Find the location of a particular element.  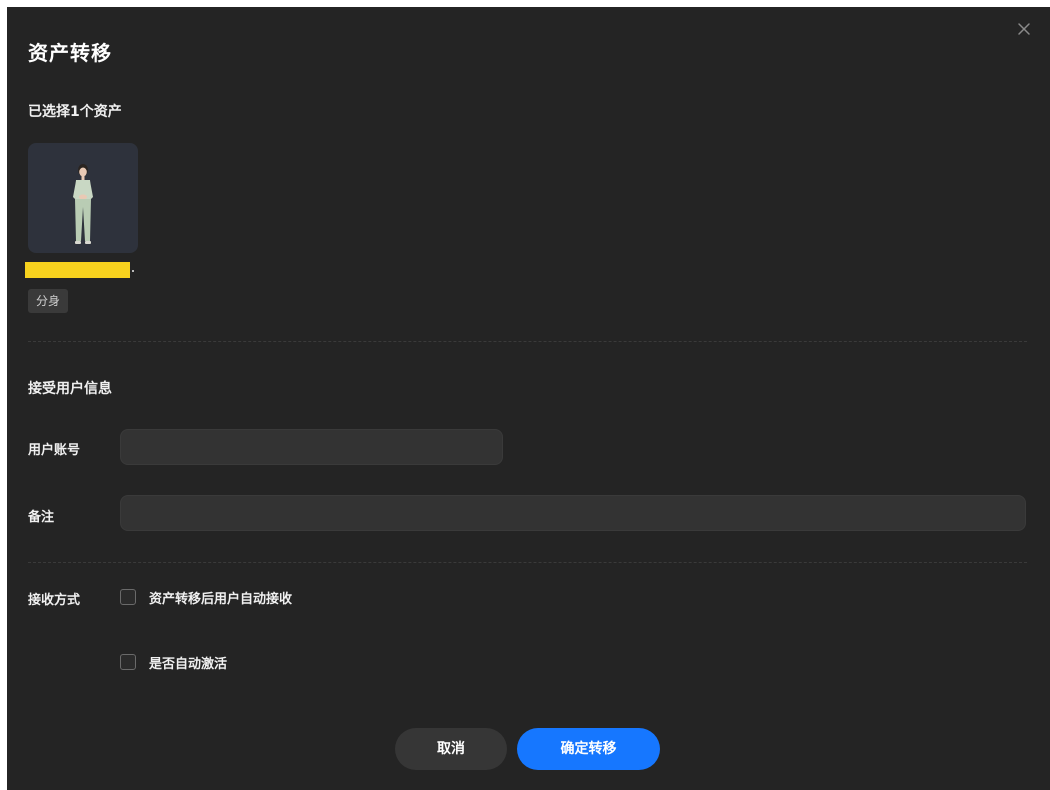

remark-label: 备注 is located at coordinates (41, 517).